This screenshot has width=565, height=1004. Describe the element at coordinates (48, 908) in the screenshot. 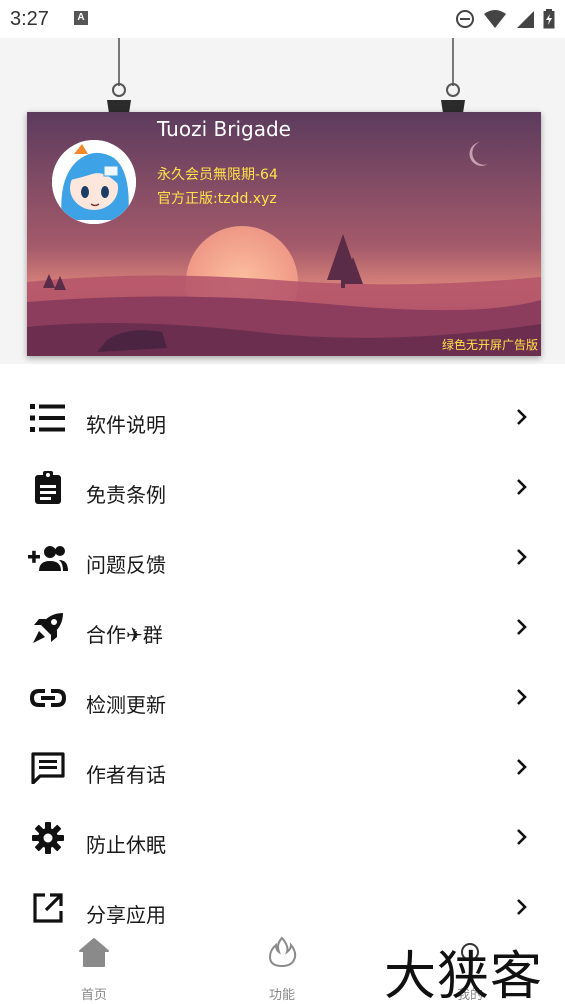

I see `open-external-icon` at that location.